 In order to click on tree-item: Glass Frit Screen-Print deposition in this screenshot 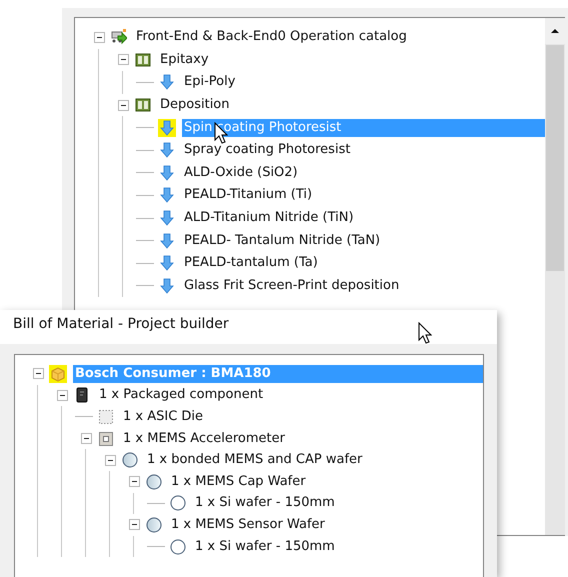, I will do `click(292, 285)`.